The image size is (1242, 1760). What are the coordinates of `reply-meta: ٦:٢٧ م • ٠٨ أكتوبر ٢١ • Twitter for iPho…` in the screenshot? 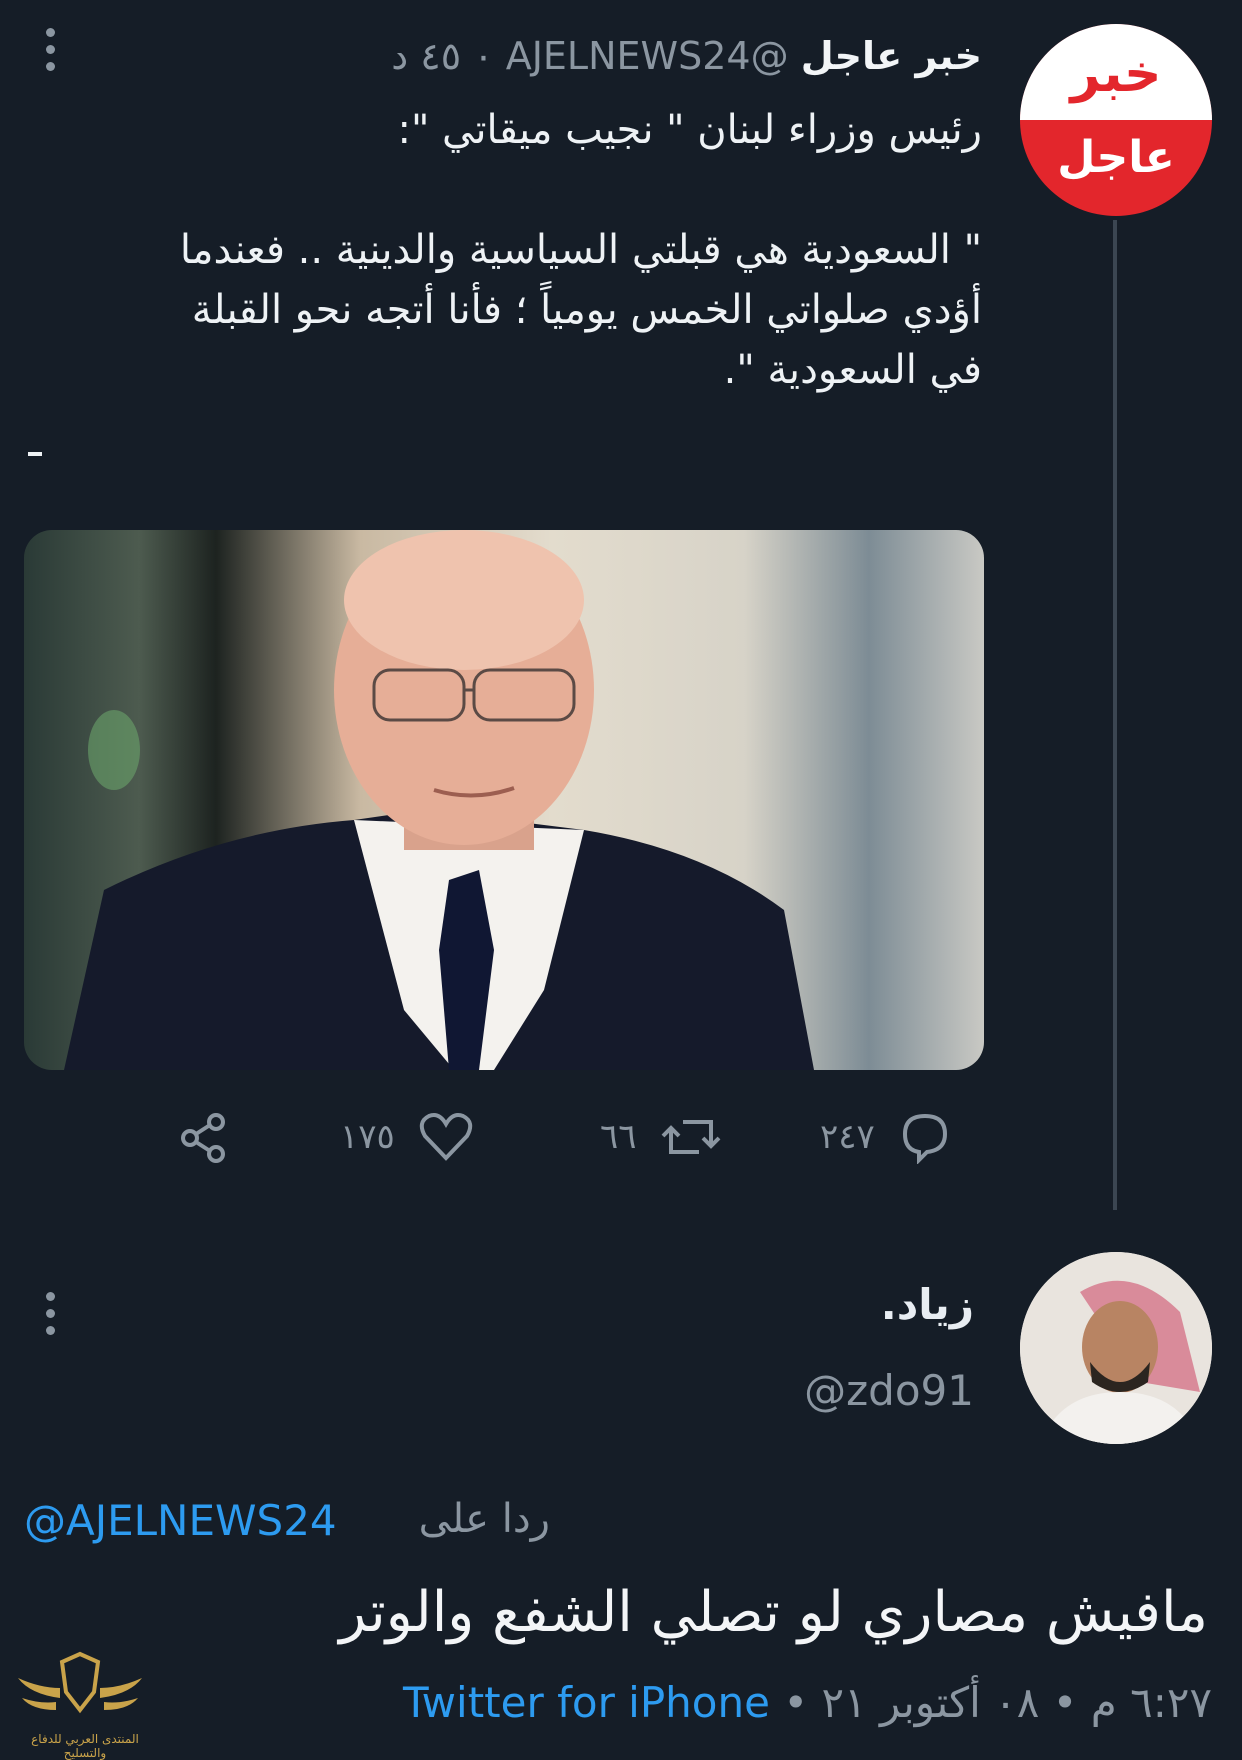 It's located at (807, 1702).